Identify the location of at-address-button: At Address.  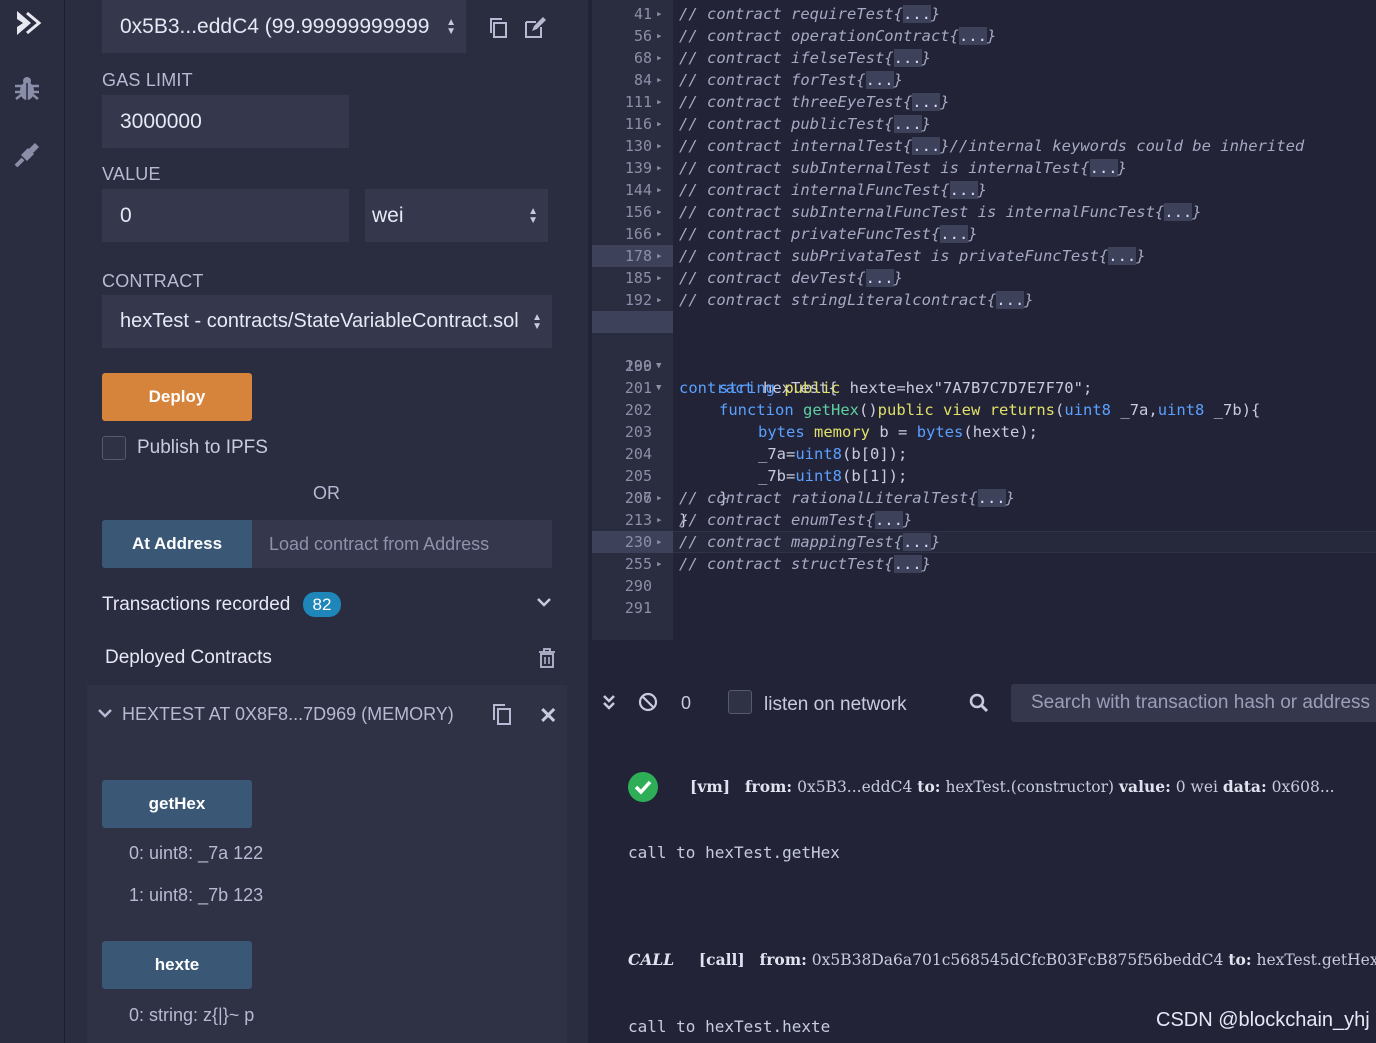
(177, 544).